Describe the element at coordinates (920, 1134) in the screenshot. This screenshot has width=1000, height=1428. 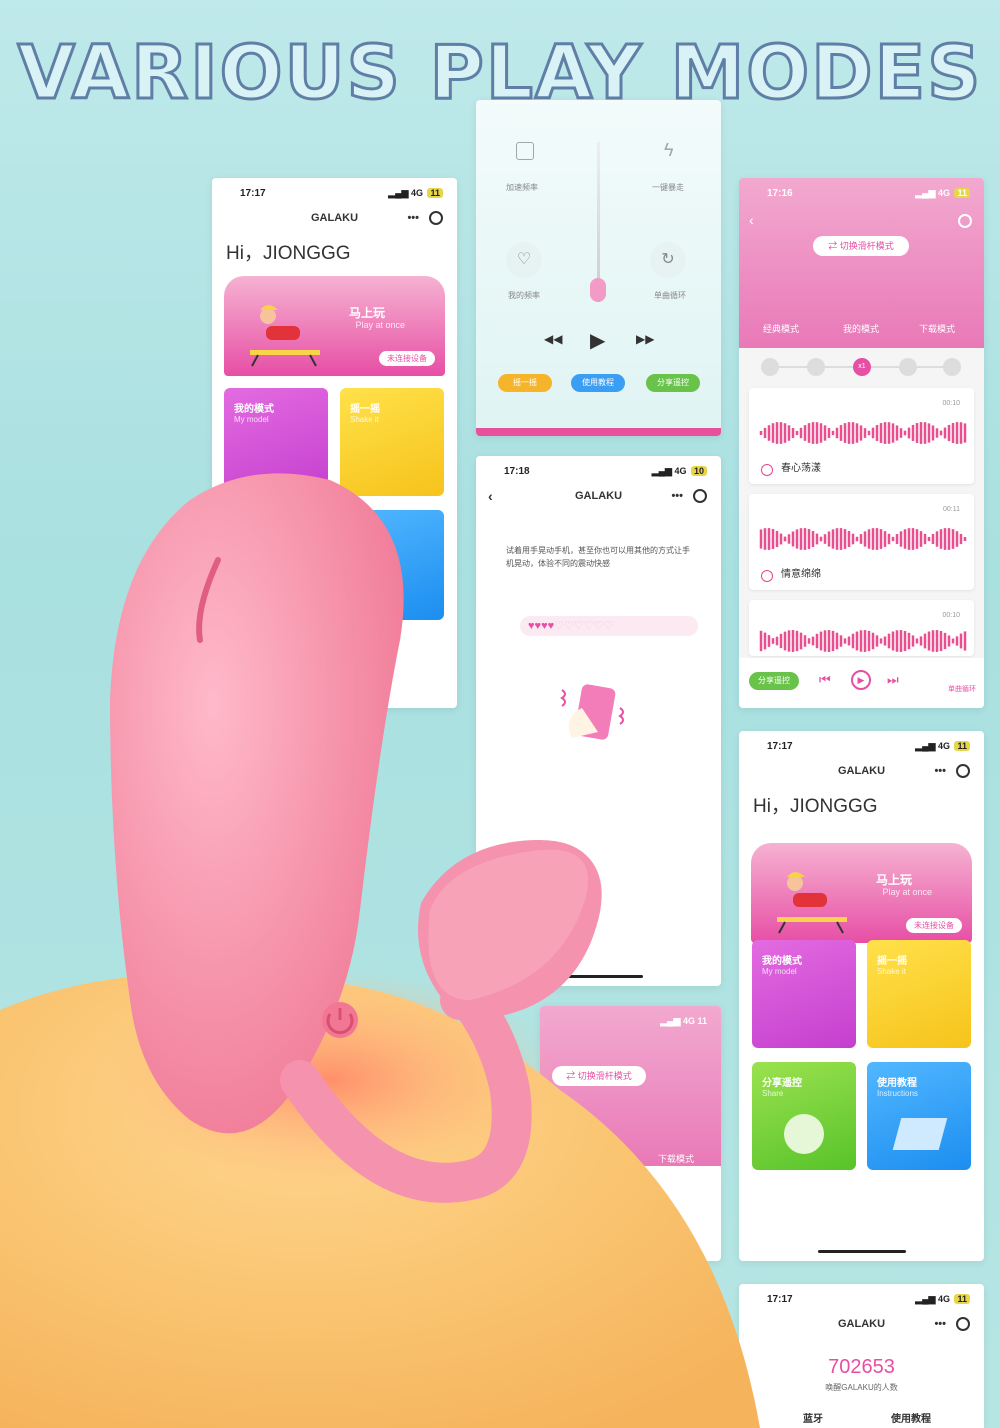
I see `book-icon` at that location.